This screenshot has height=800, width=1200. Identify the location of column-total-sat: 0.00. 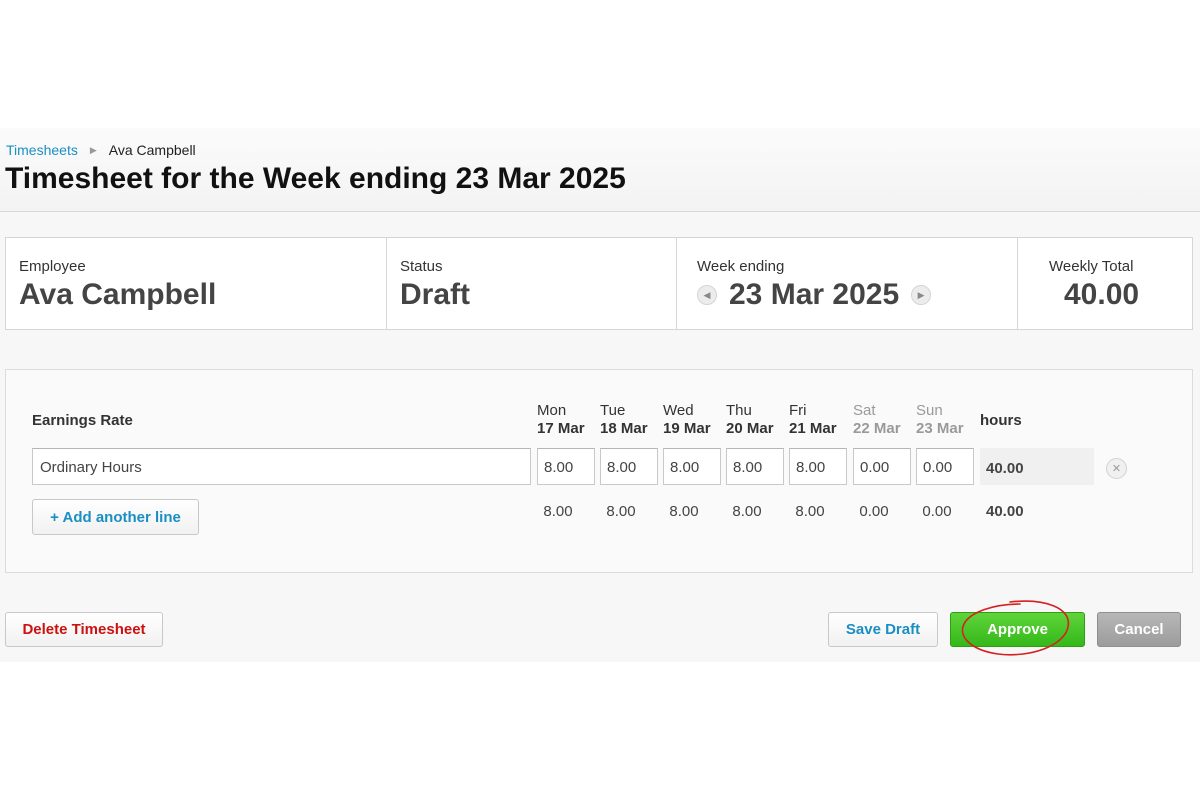
(874, 511).